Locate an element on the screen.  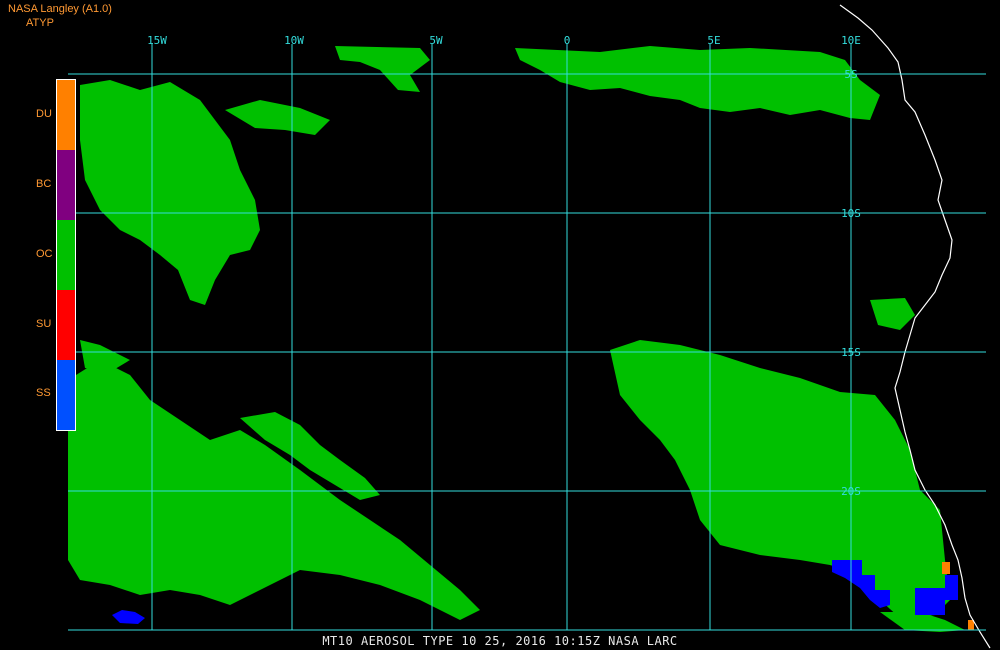
lon-label: 5W is located at coordinates (436, 40).